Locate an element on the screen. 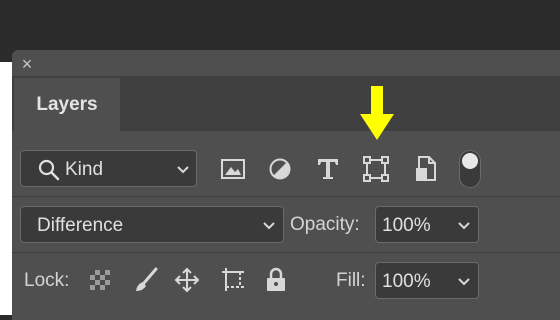 The height and width of the screenshot is (320, 560). filter-toggle-switch is located at coordinates (470, 169).